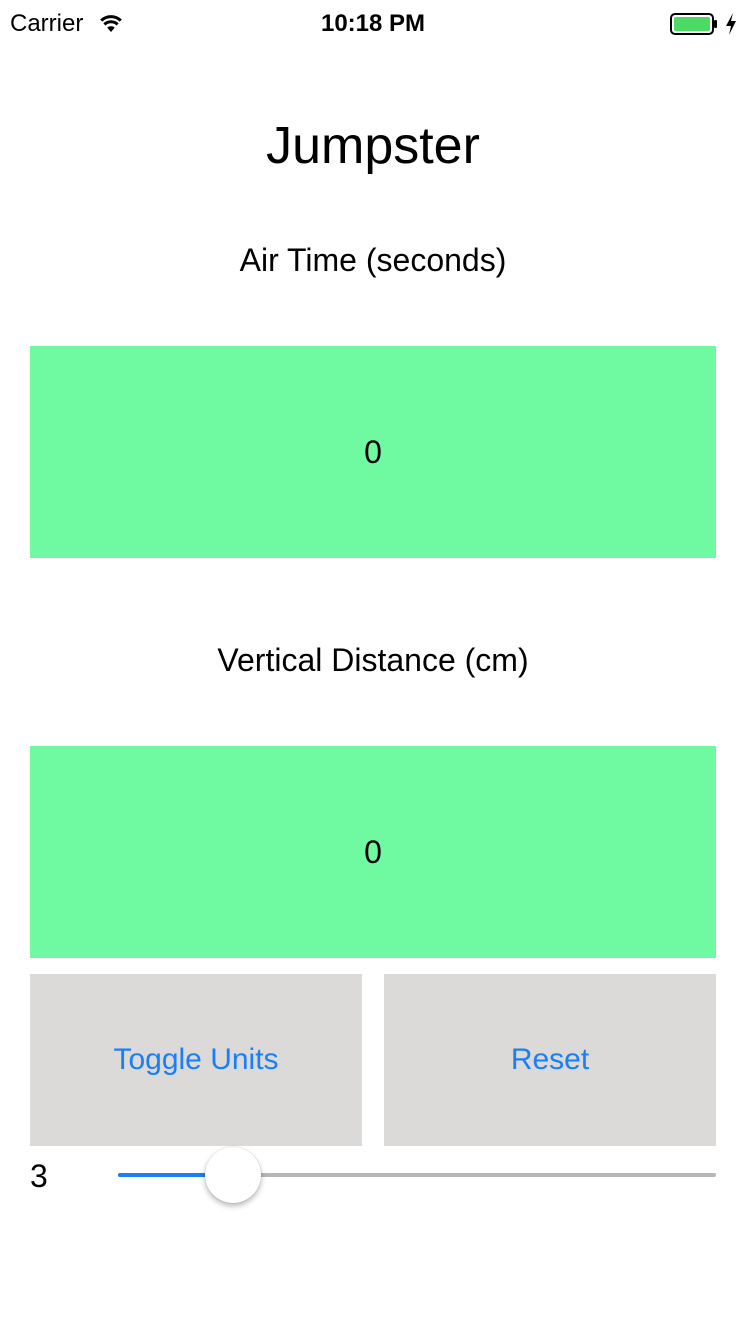  I want to click on slider-value-label: 3, so click(39, 1176).